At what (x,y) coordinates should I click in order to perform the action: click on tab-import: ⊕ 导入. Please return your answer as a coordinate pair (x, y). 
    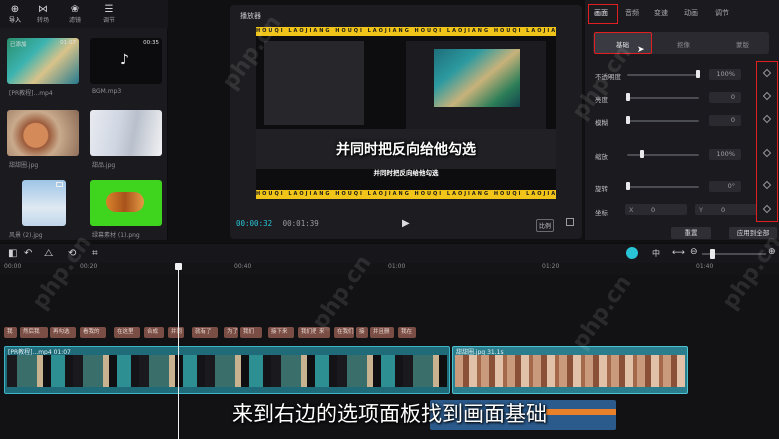
    Looking at the image, I should click on (15, 14).